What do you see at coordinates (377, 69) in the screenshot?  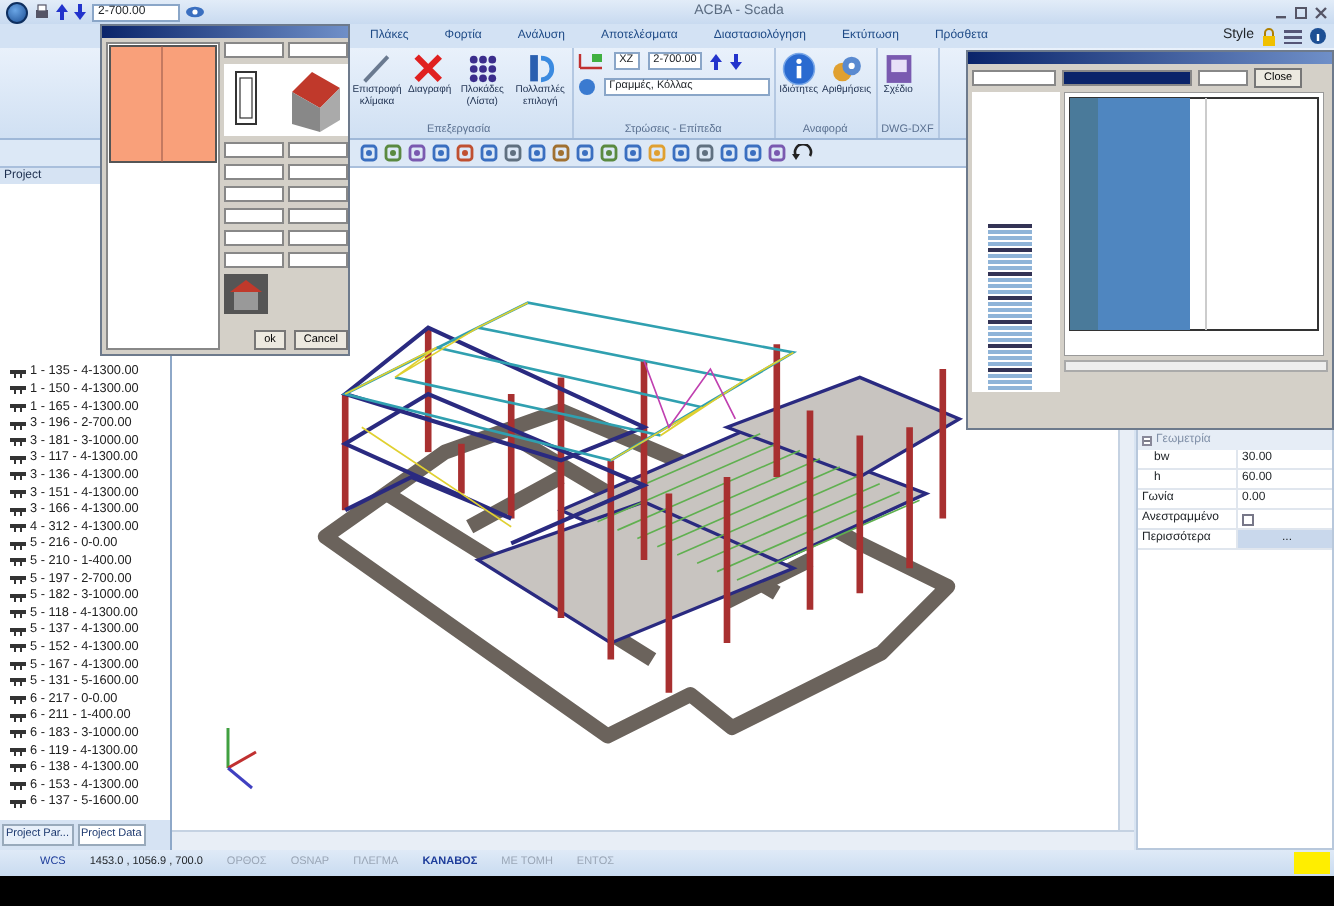 I see `diagonal-line-icon` at bounding box center [377, 69].